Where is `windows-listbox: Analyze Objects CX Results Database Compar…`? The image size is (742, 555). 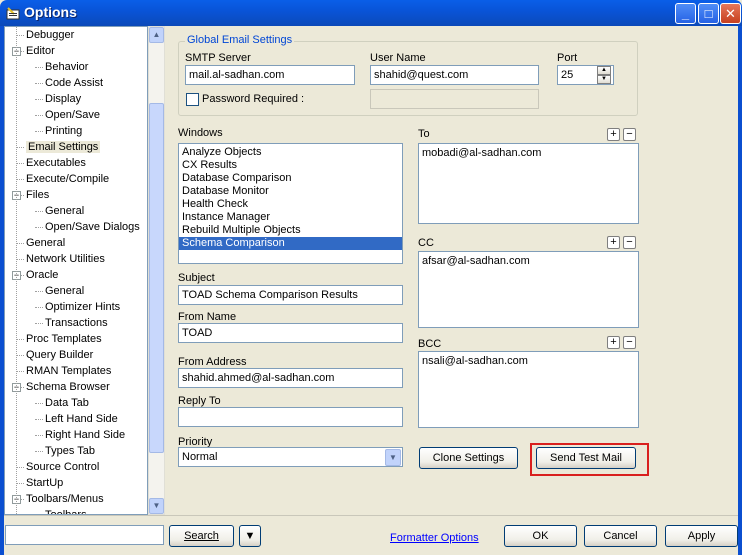 windows-listbox: Analyze Objects CX Results Database Compar… is located at coordinates (290, 203).